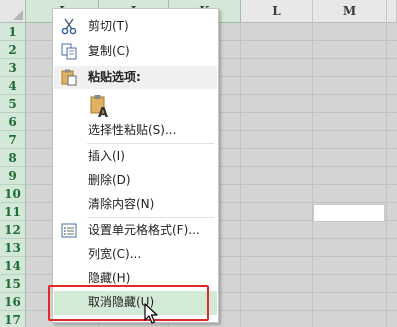  What do you see at coordinates (13, 50) in the screenshot?
I see `row-header: 2` at bounding box center [13, 50].